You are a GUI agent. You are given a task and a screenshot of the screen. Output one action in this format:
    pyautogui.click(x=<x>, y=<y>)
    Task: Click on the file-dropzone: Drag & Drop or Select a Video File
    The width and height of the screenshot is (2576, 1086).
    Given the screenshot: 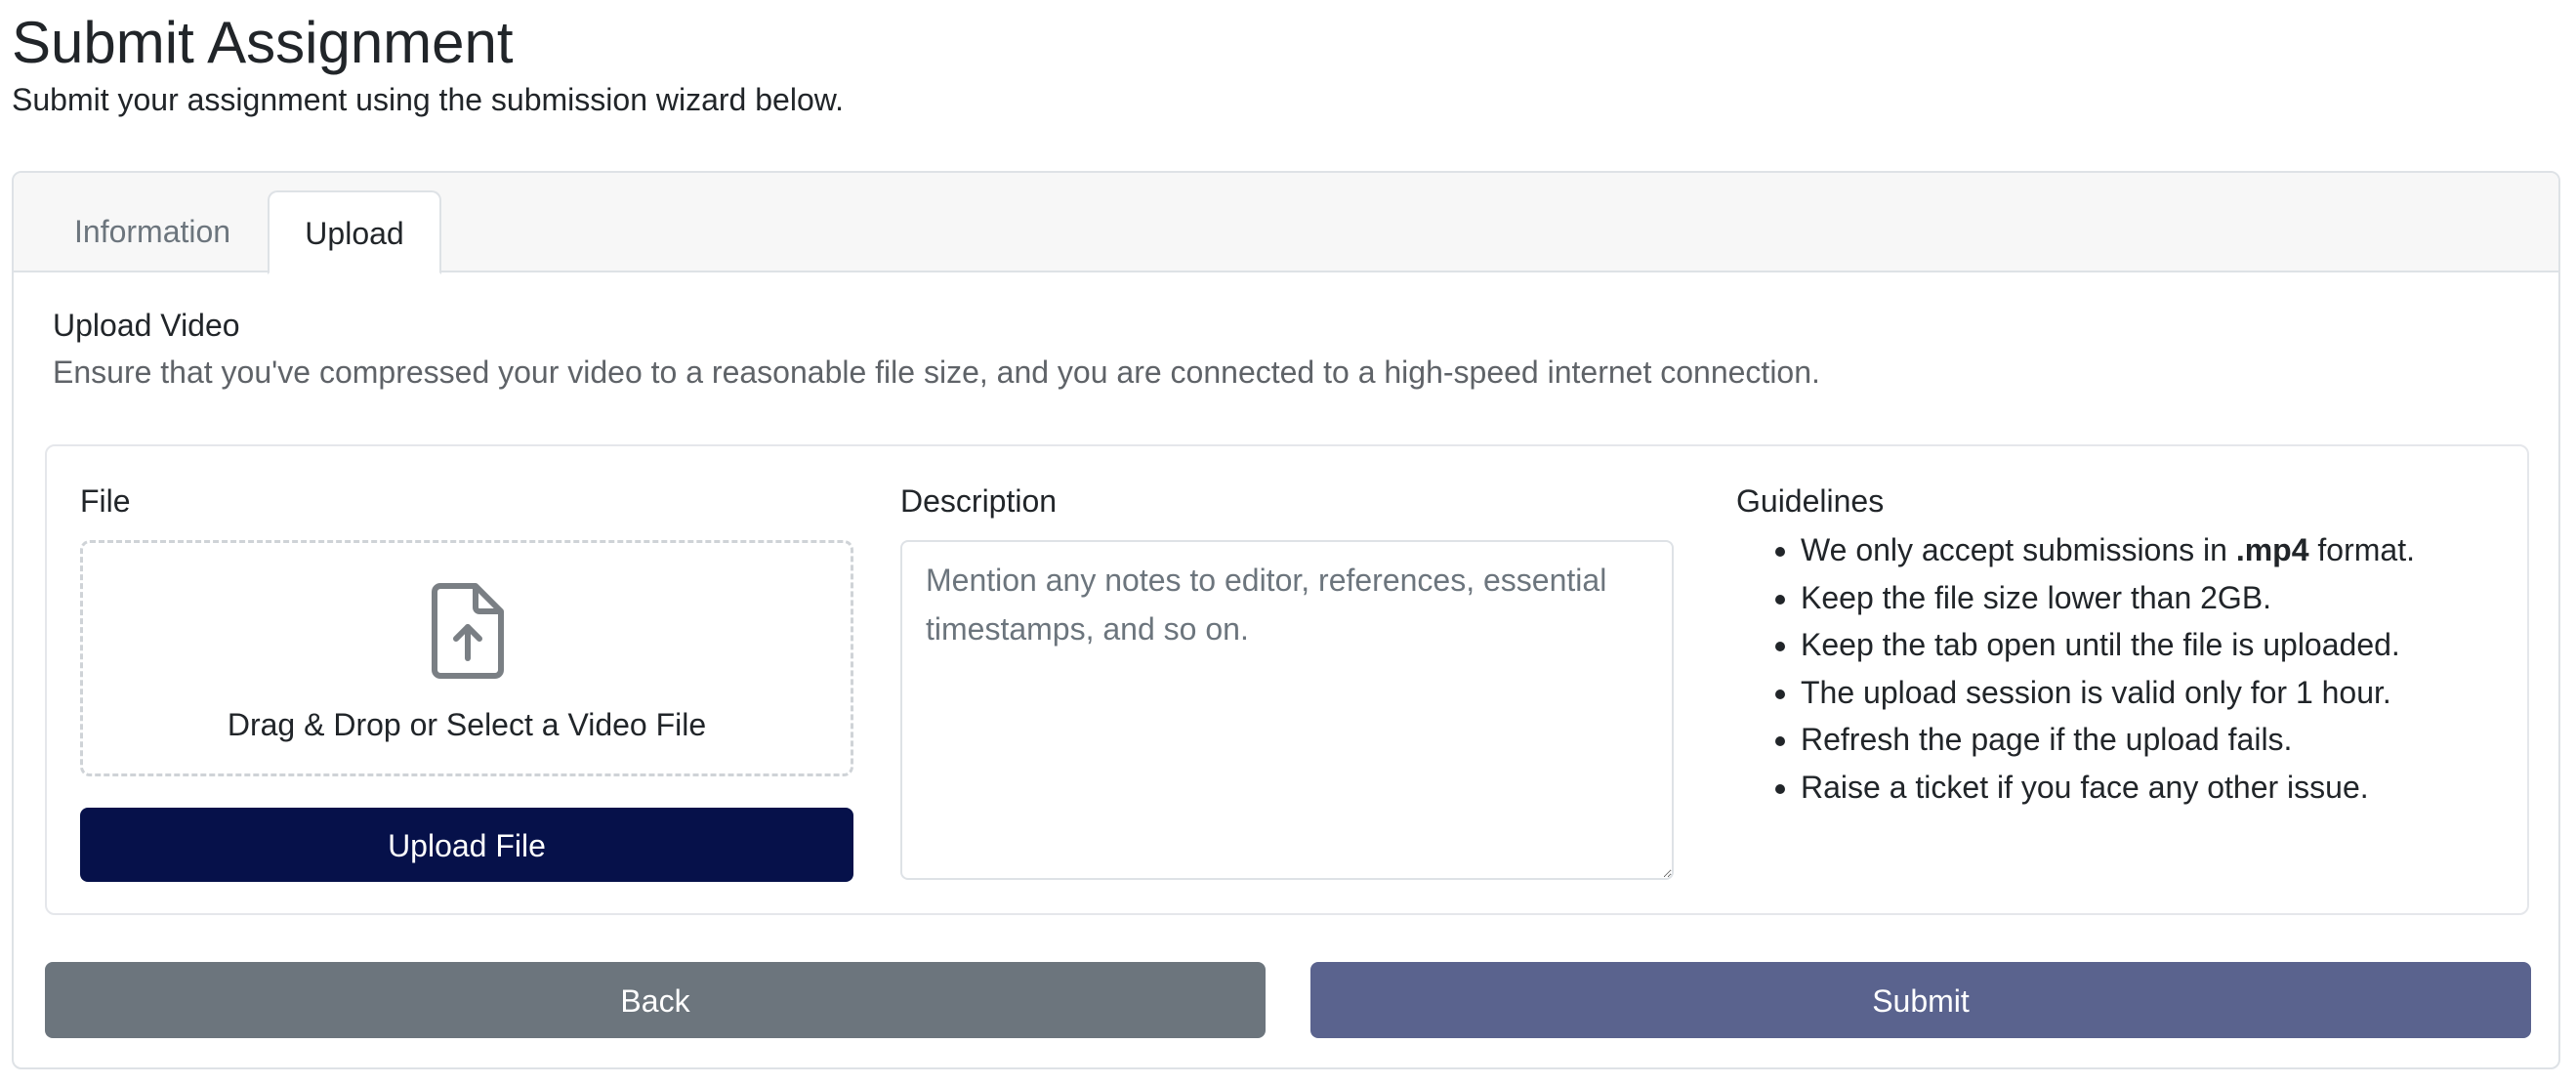 What is the action you would take?
    pyautogui.click(x=466, y=658)
    